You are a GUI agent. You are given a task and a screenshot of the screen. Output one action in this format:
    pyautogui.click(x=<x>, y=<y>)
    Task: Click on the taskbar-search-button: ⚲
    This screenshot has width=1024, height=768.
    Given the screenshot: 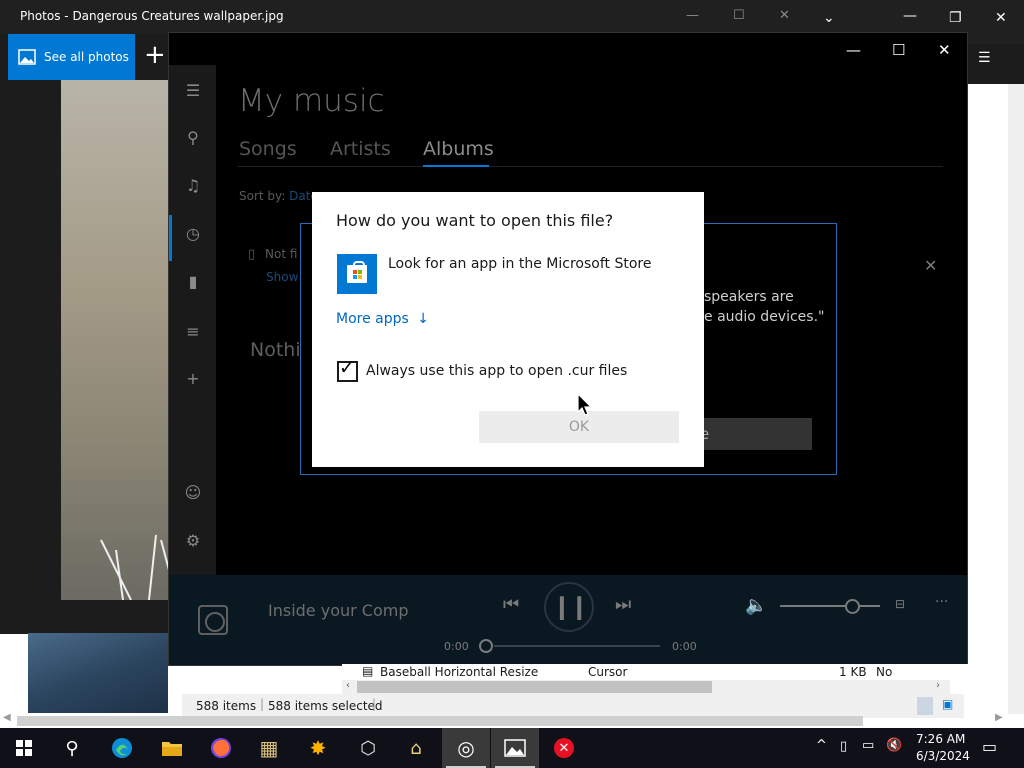 What is the action you would take?
    pyautogui.click(x=72, y=748)
    